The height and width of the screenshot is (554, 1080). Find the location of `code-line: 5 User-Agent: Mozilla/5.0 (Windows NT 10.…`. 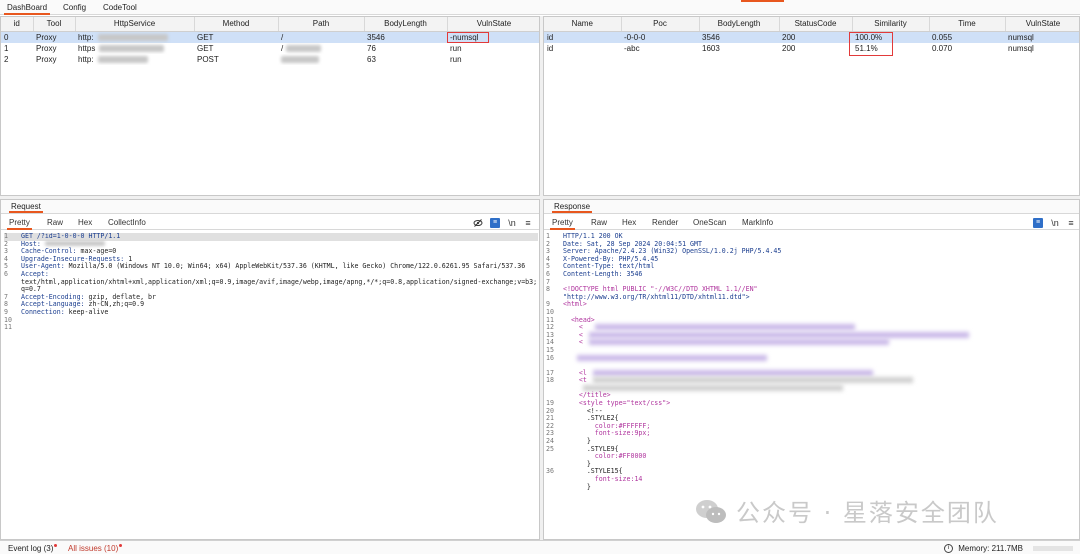

code-line: 5 User-Agent: Mozilla/5.0 (Windows NT 10.… is located at coordinates (271, 267).